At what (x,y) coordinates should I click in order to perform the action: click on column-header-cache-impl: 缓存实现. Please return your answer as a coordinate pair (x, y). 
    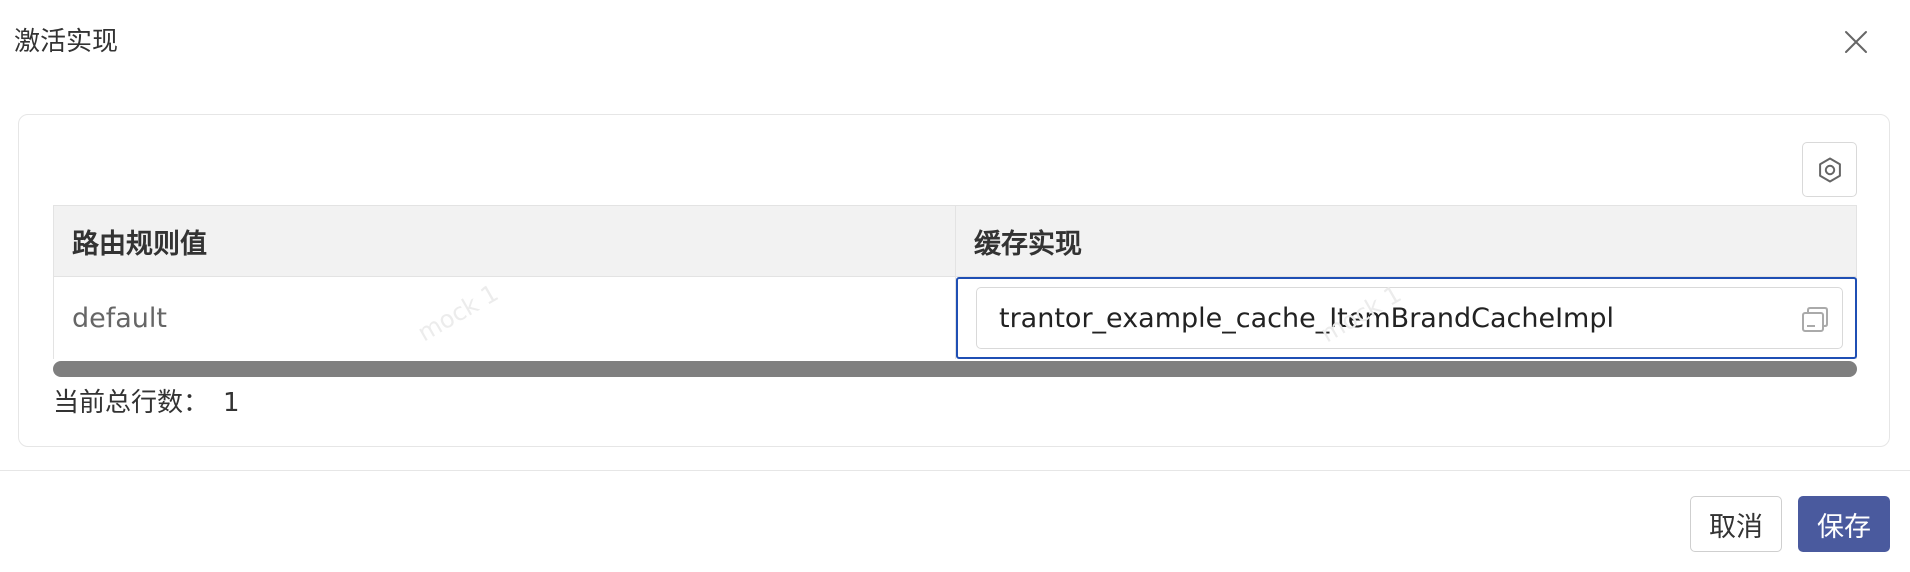
    Looking at the image, I should click on (1028, 244).